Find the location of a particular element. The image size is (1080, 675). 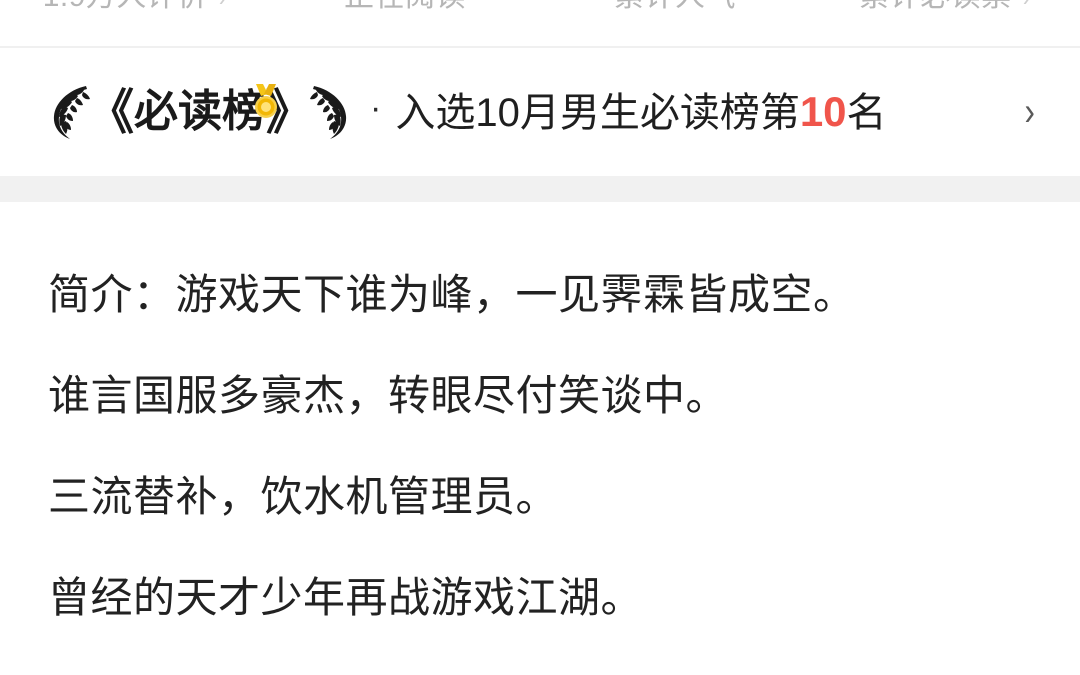

description-line: 简介：游戏天下谁为峰，一见霁霖皆成空。 is located at coordinates (452, 294).